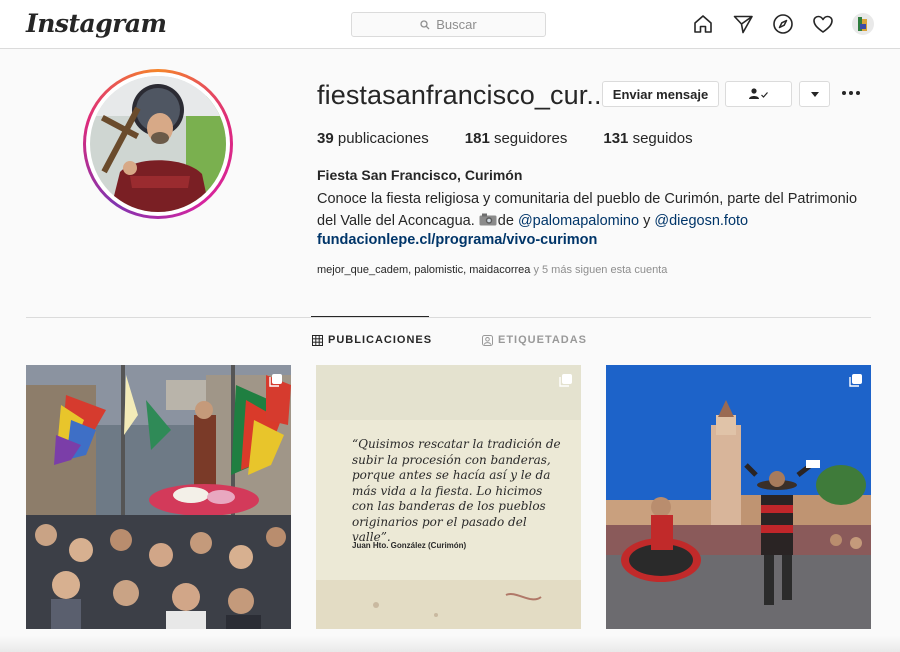 Image resolution: width=900 pixels, height=652 pixels. I want to click on following-button, so click(758, 94).